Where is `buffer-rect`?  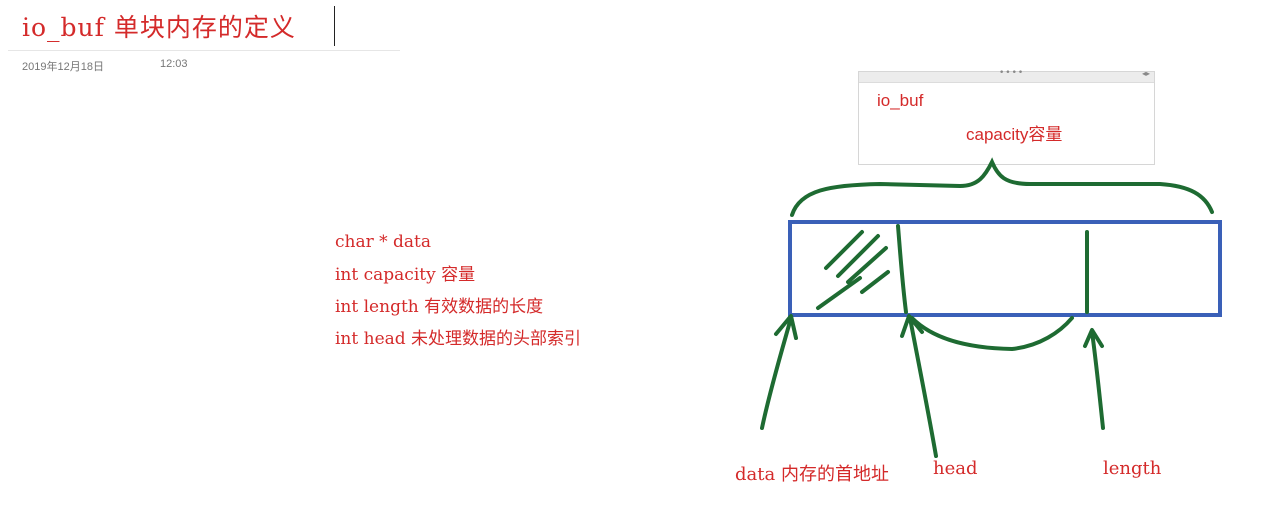 buffer-rect is located at coordinates (1005, 268).